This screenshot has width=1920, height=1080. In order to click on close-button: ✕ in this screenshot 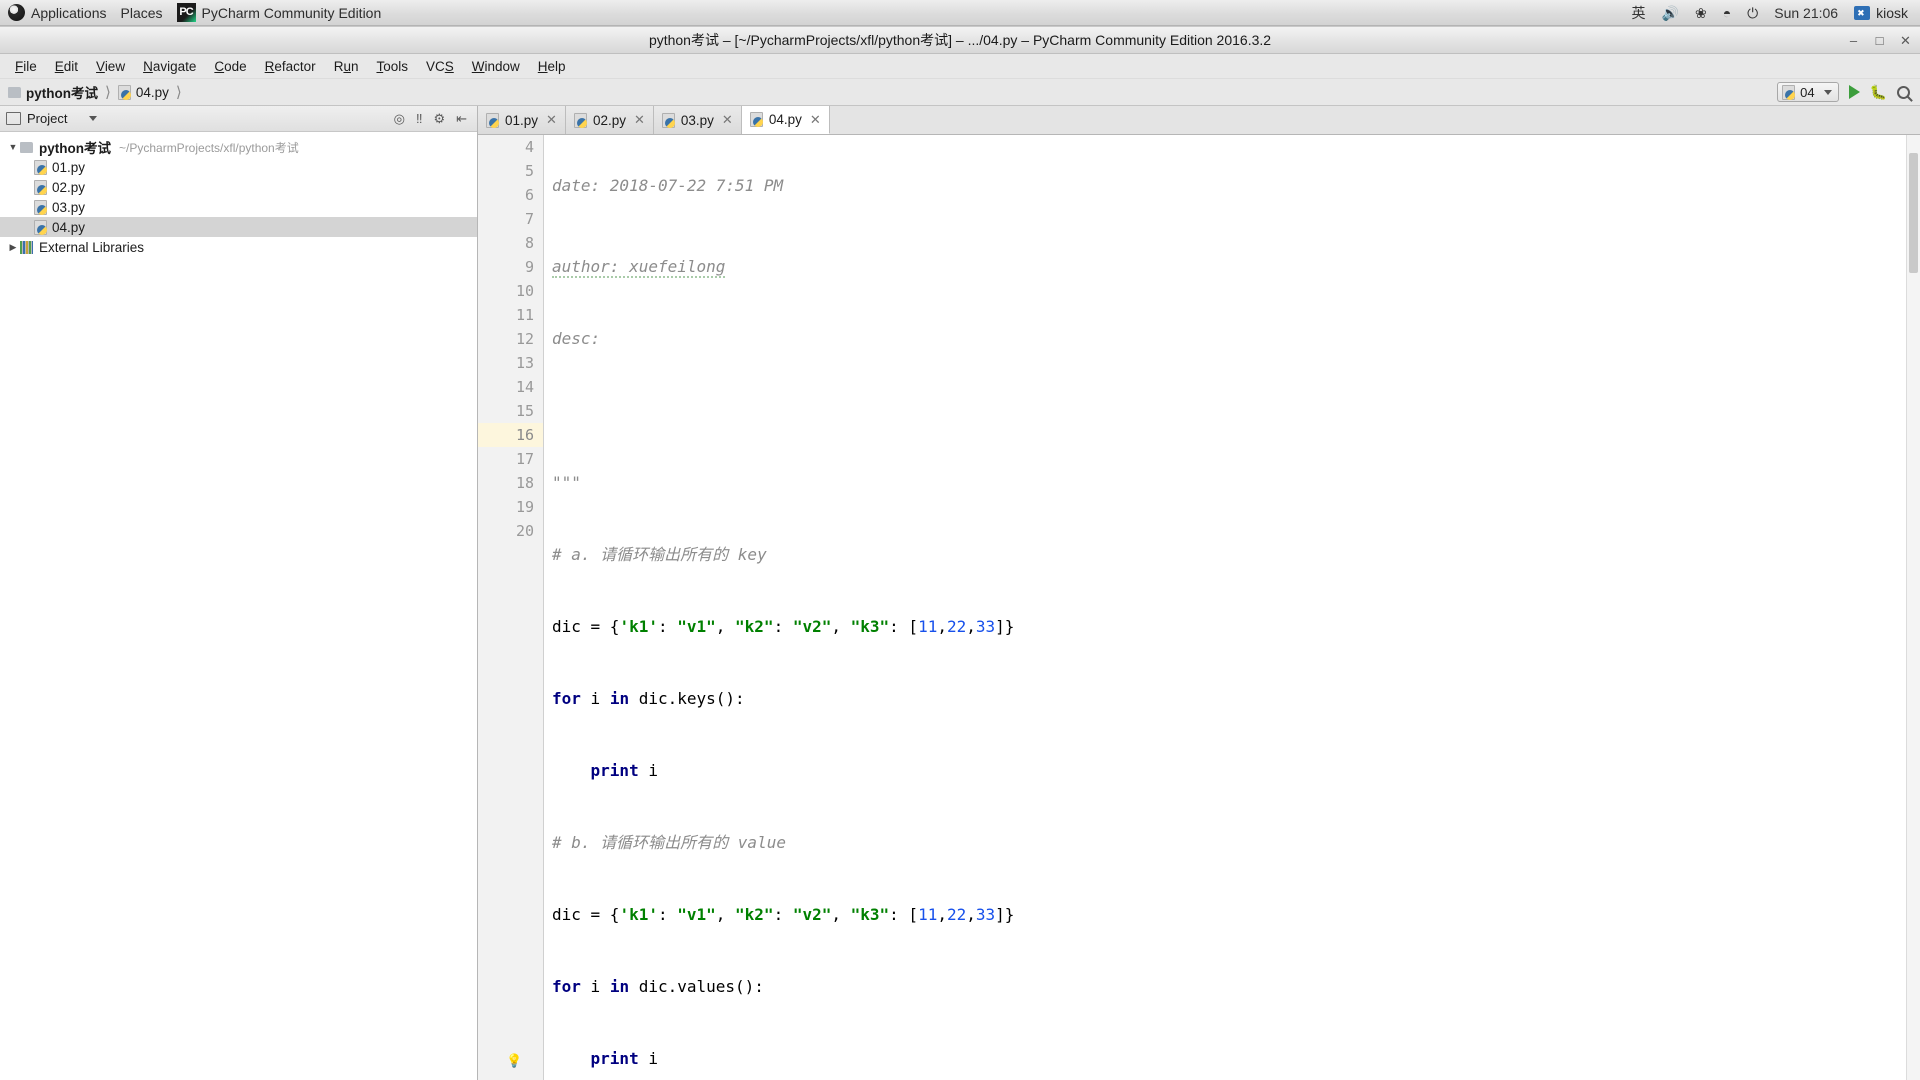, I will do `click(1905, 40)`.